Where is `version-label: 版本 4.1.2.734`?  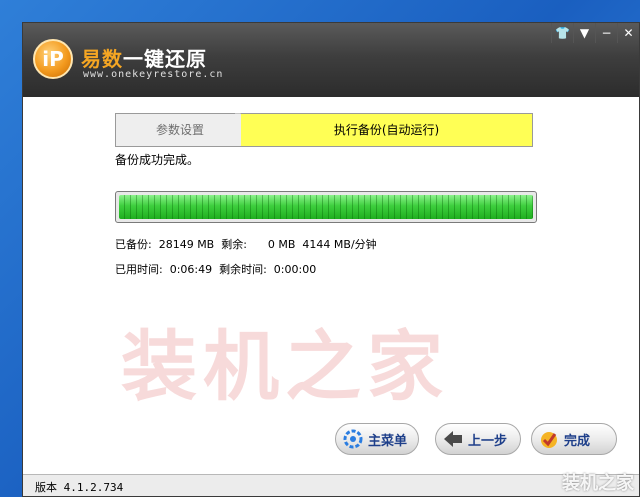
version-label: 版本 4.1.2.734 is located at coordinates (79, 487).